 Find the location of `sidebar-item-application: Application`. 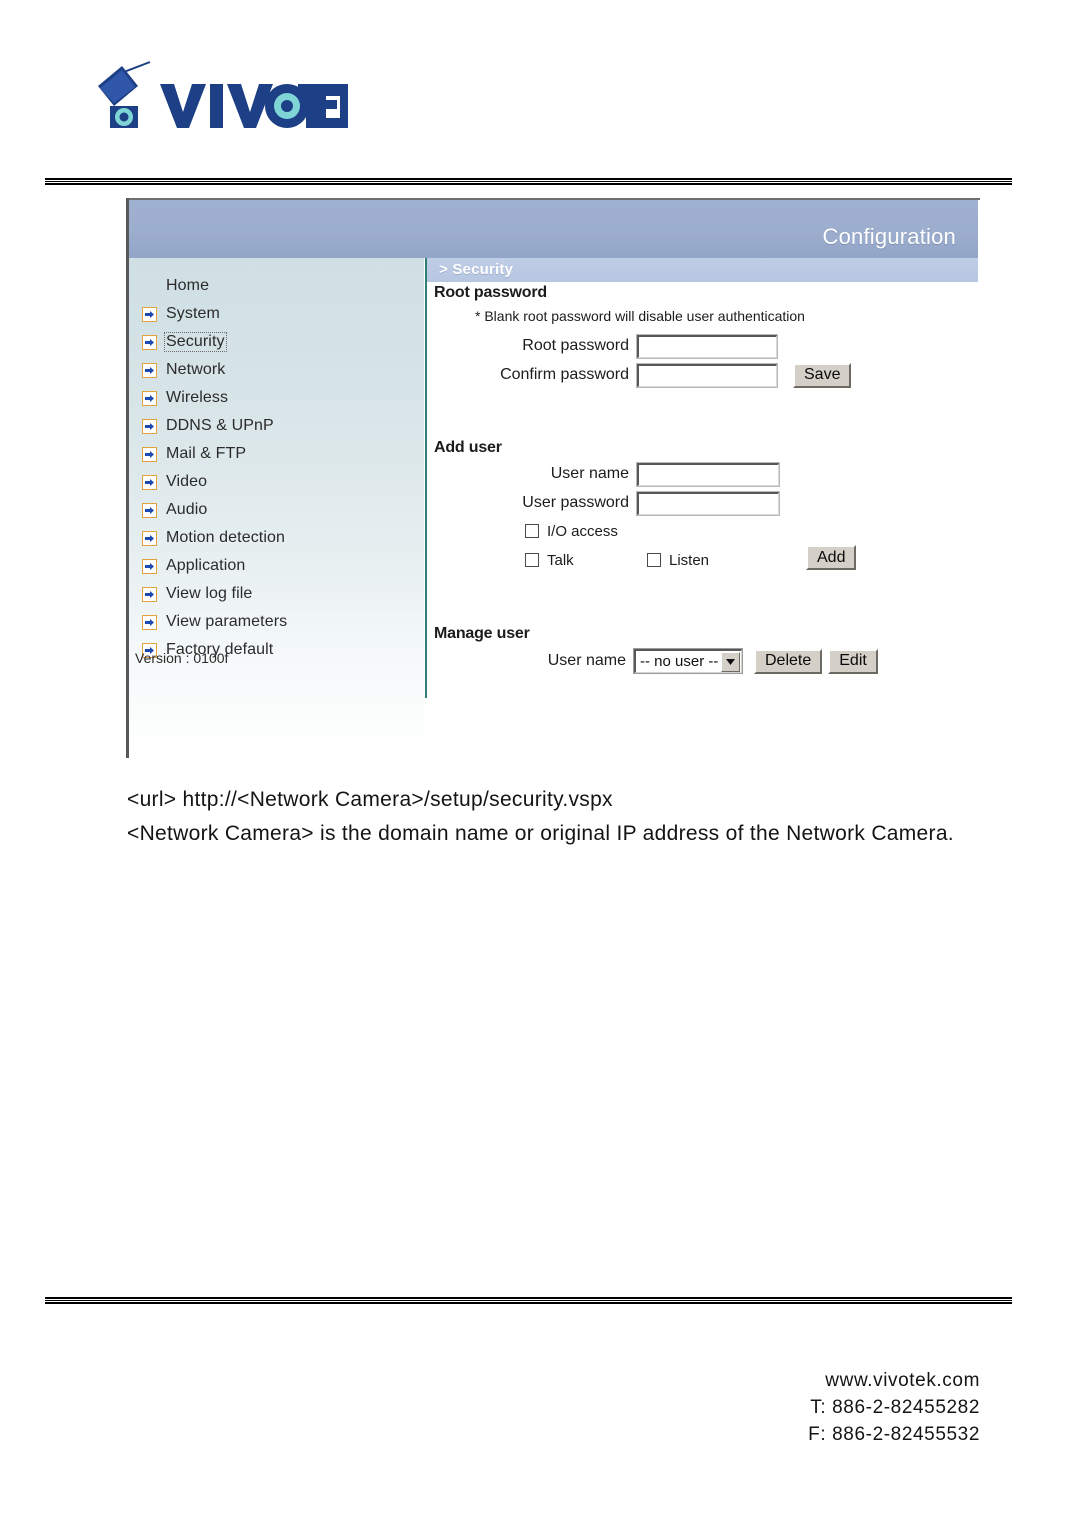

sidebar-item-application: Application is located at coordinates (187, 566).